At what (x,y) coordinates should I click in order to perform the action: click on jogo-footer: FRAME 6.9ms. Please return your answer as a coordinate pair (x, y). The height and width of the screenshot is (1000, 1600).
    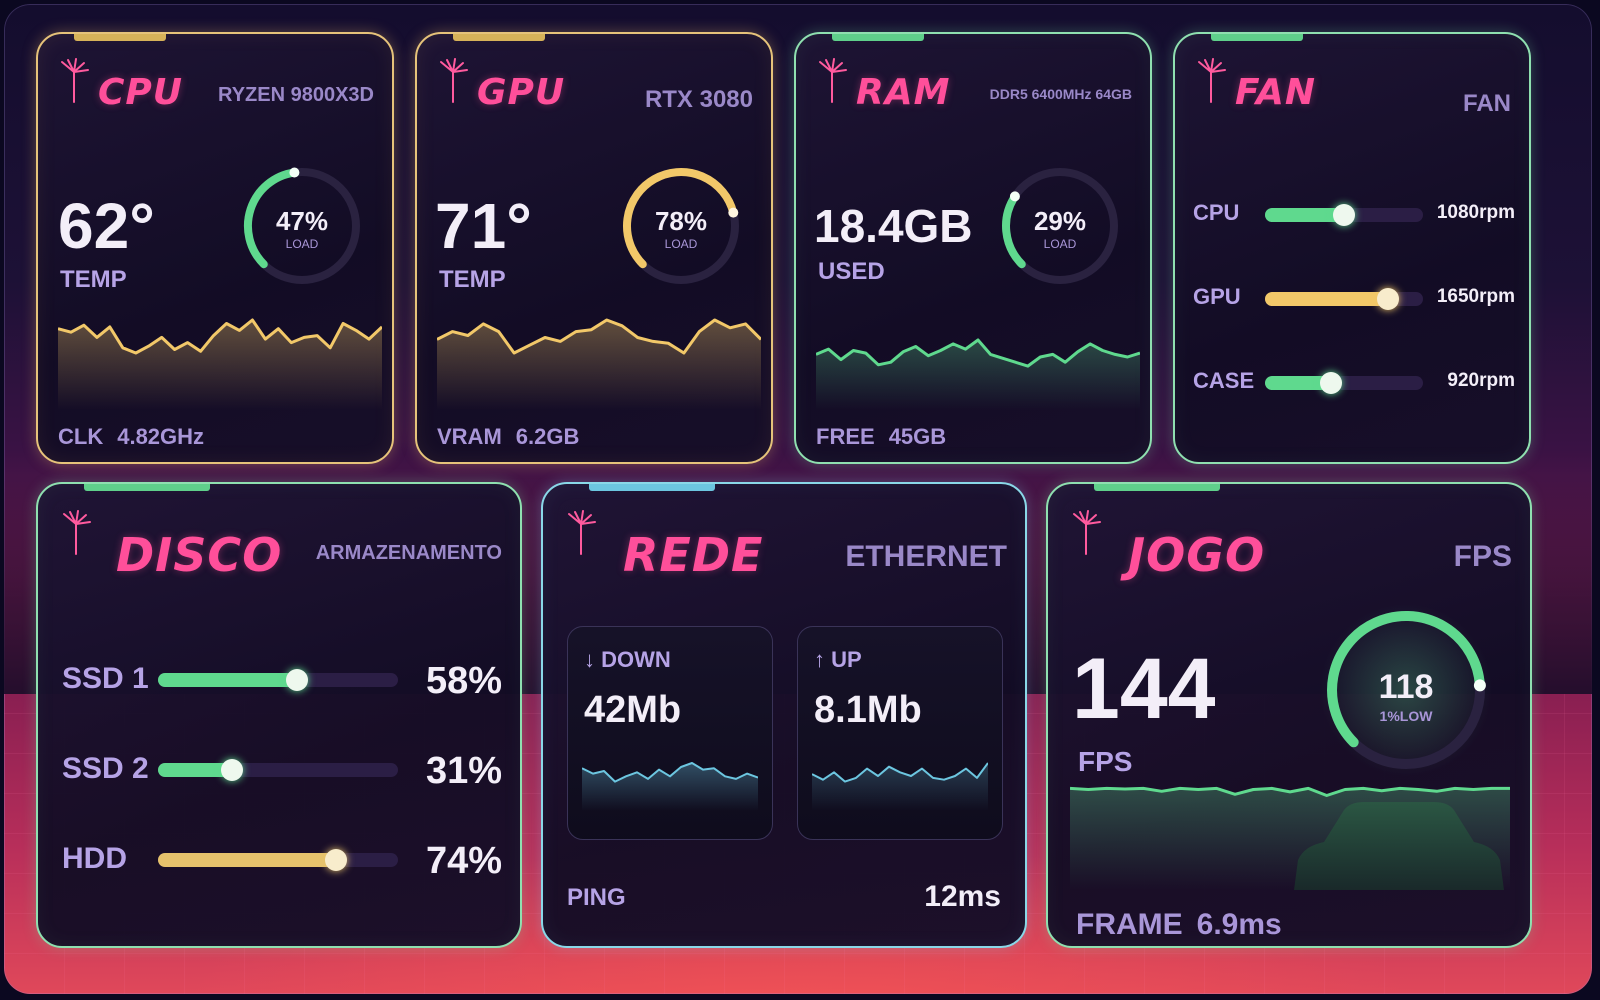
    Looking at the image, I should click on (1179, 925).